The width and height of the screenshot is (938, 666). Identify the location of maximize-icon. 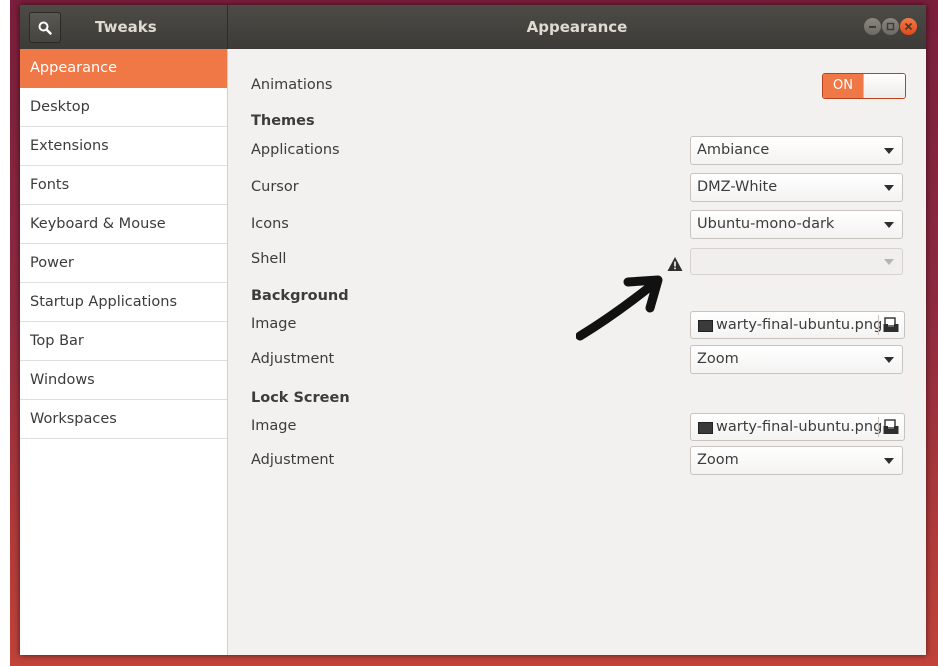
(890, 26).